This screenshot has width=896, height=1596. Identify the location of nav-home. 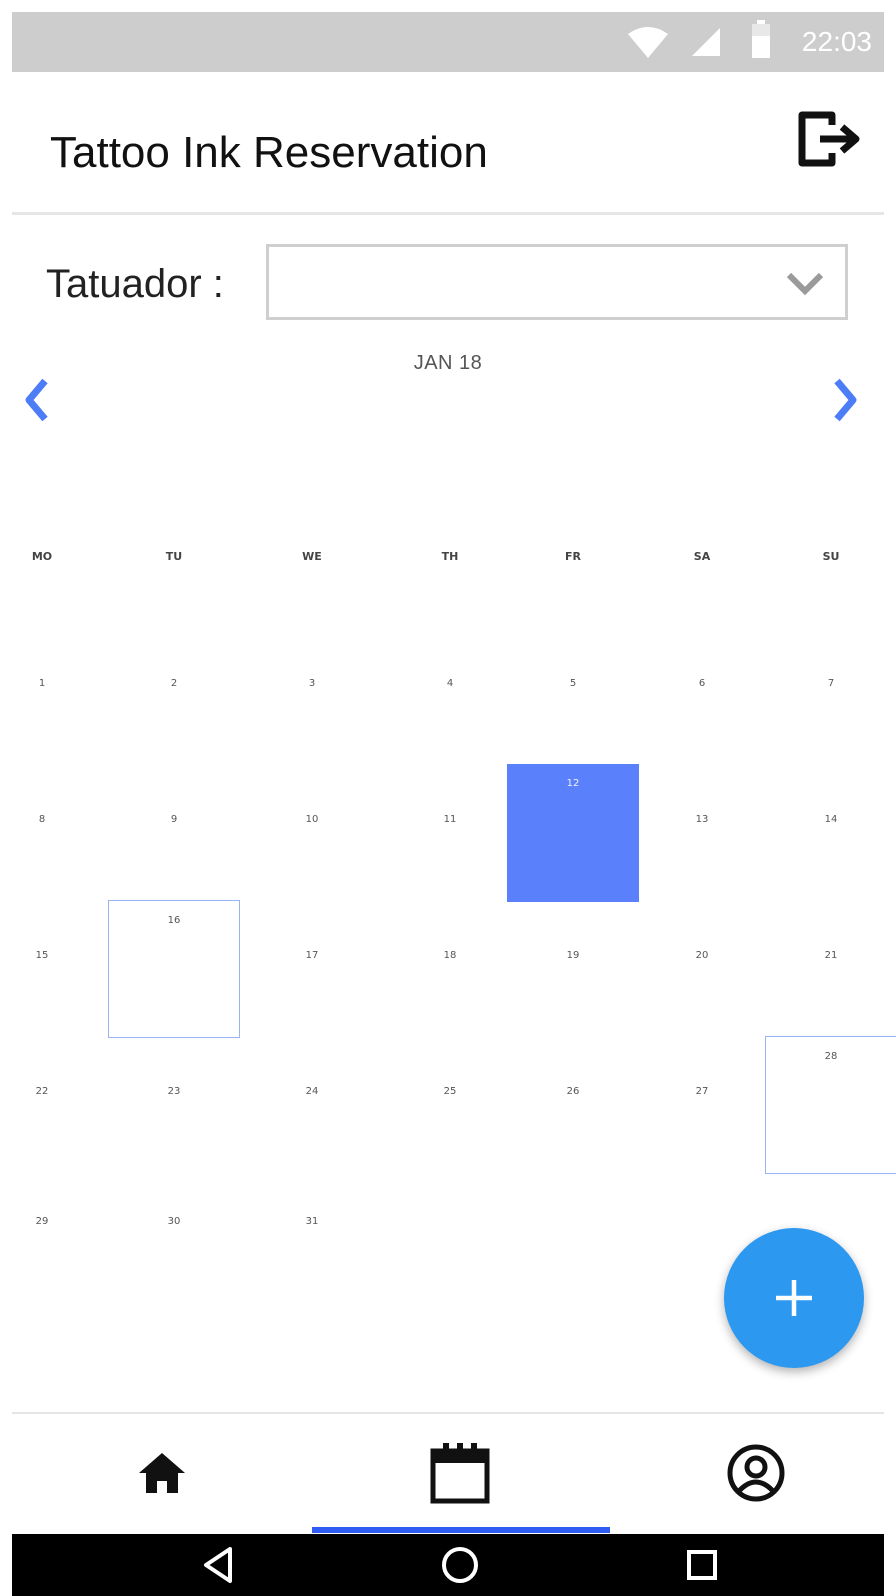
(162, 1473).